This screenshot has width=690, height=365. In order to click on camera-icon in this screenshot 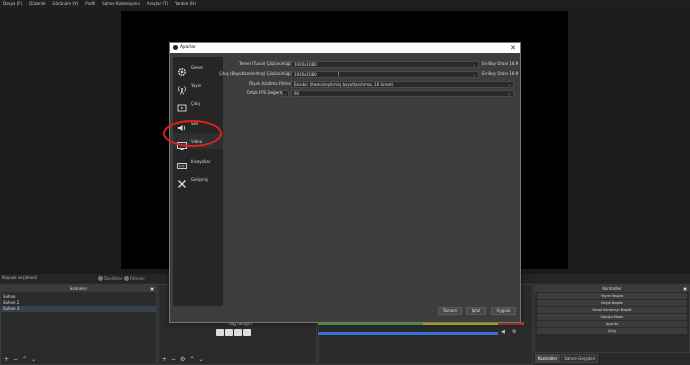, I will do `click(247, 332)`.